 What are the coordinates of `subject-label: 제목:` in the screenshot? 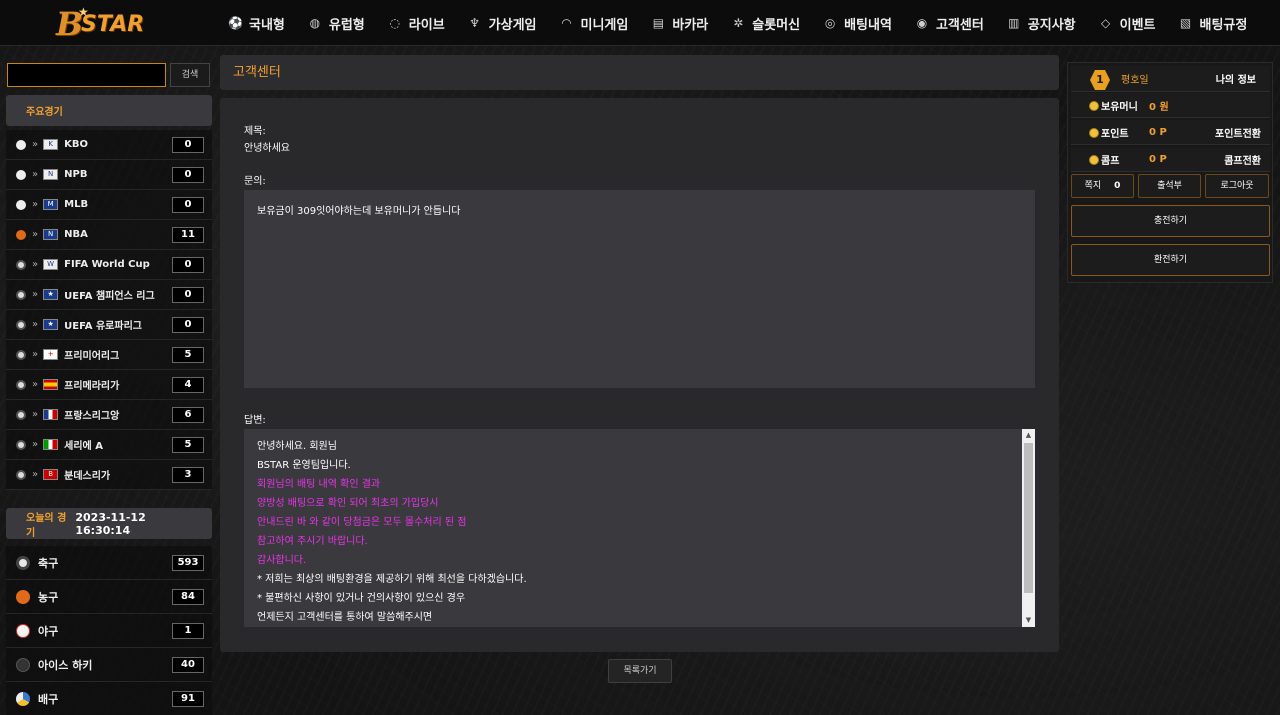 It's located at (255, 131).